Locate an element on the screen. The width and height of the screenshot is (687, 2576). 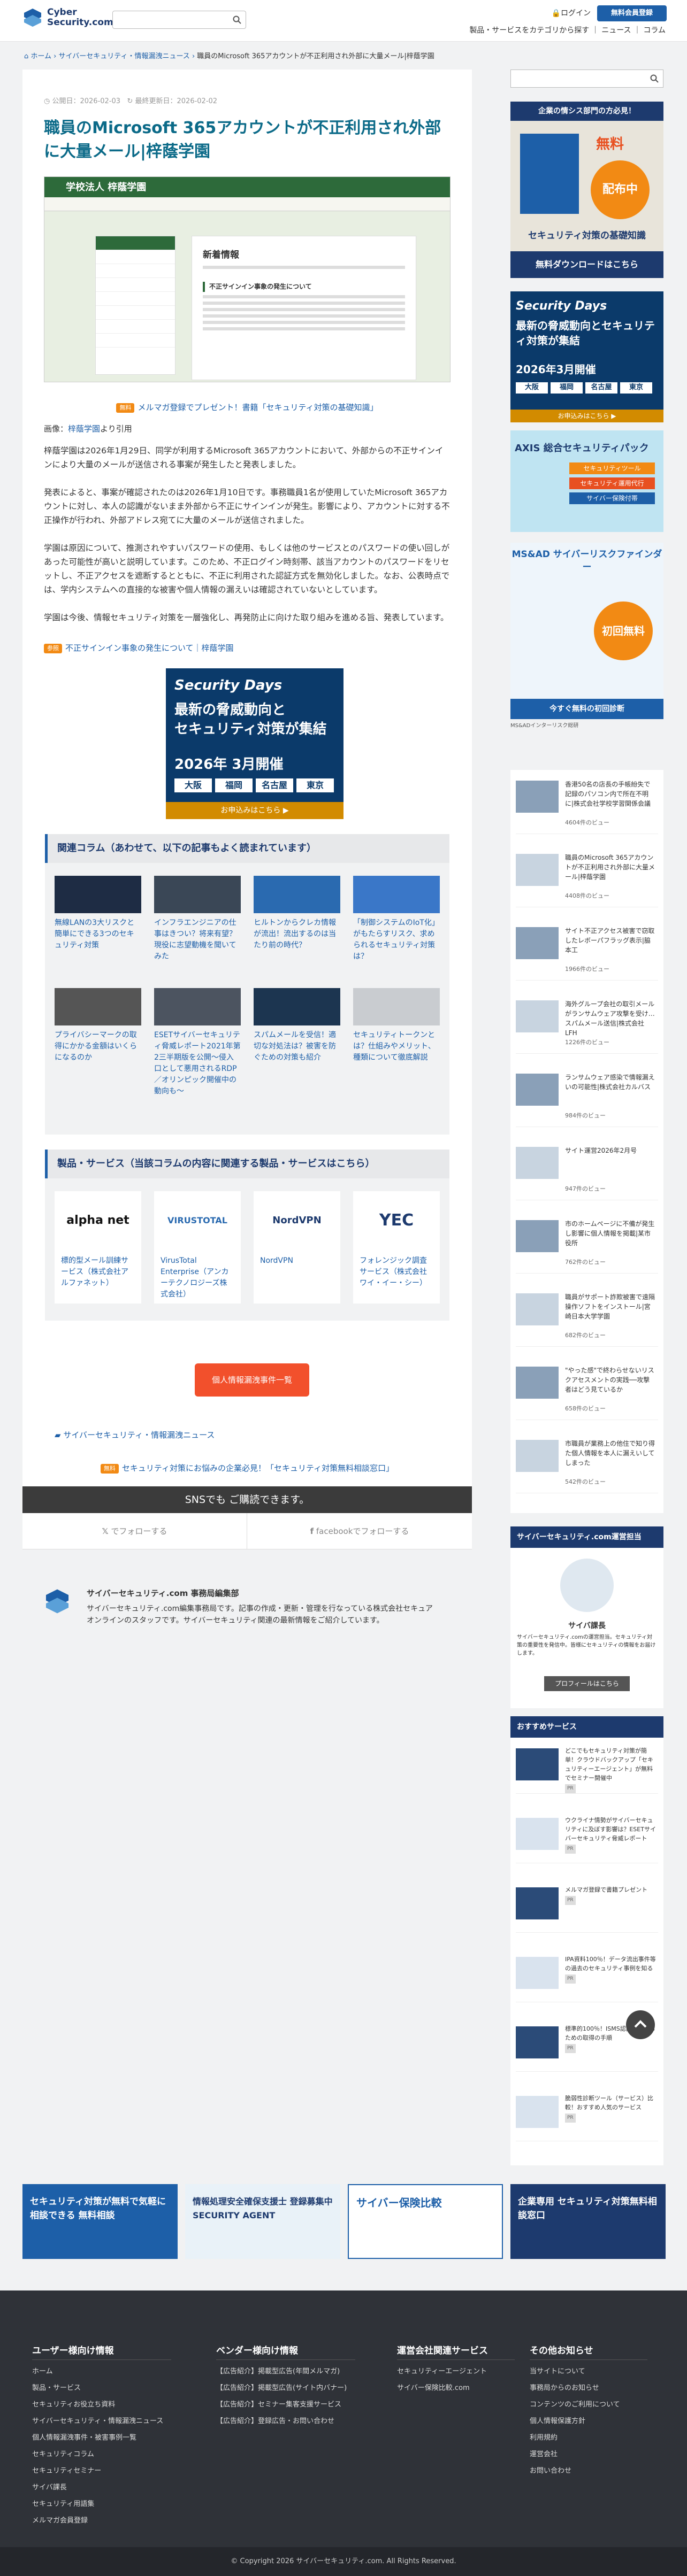
ranking-item: 市のホームページに不備が発生し影響に個人情報を掲載|某市役所 762件のビュー is located at coordinates (587, 1244).